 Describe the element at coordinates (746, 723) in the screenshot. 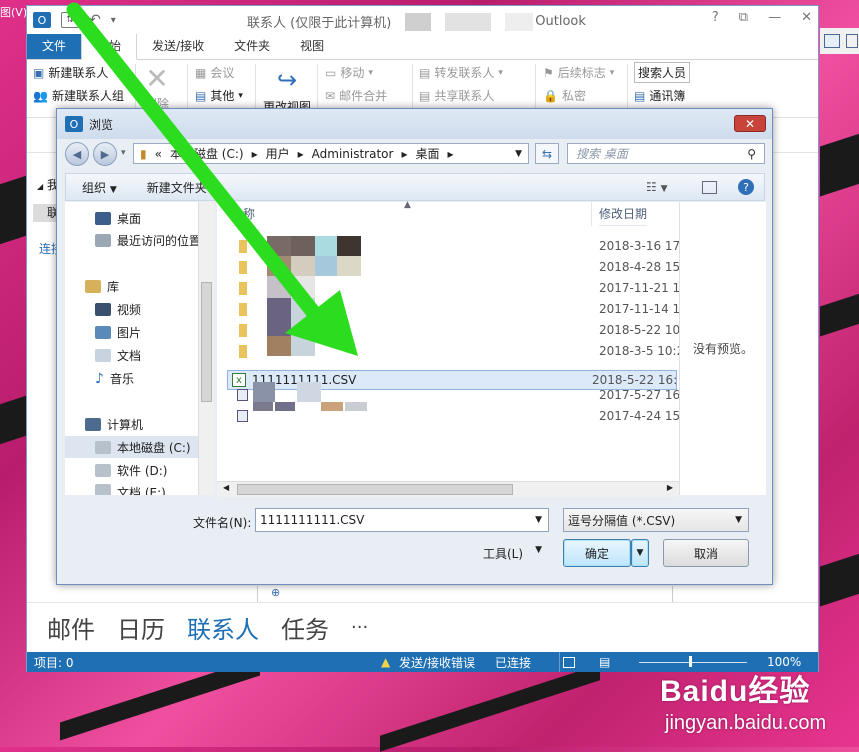

I see `watermark-url: jingyan.baidu.com` at that location.